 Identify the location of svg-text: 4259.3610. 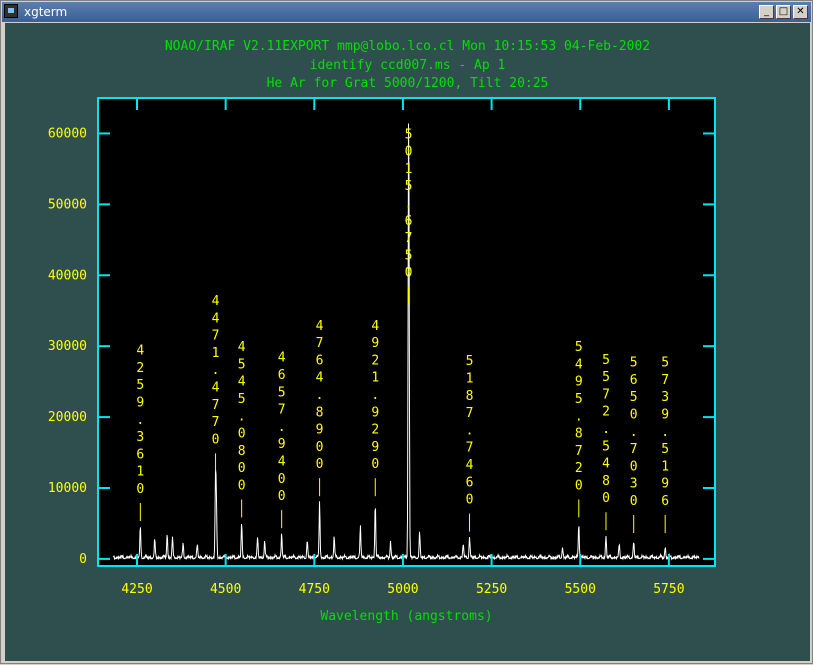
(140, 420).